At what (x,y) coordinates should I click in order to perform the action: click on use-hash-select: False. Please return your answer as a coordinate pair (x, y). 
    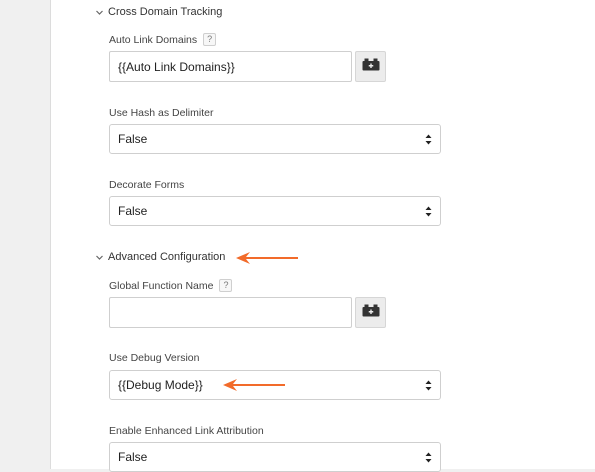
    Looking at the image, I should click on (275, 139).